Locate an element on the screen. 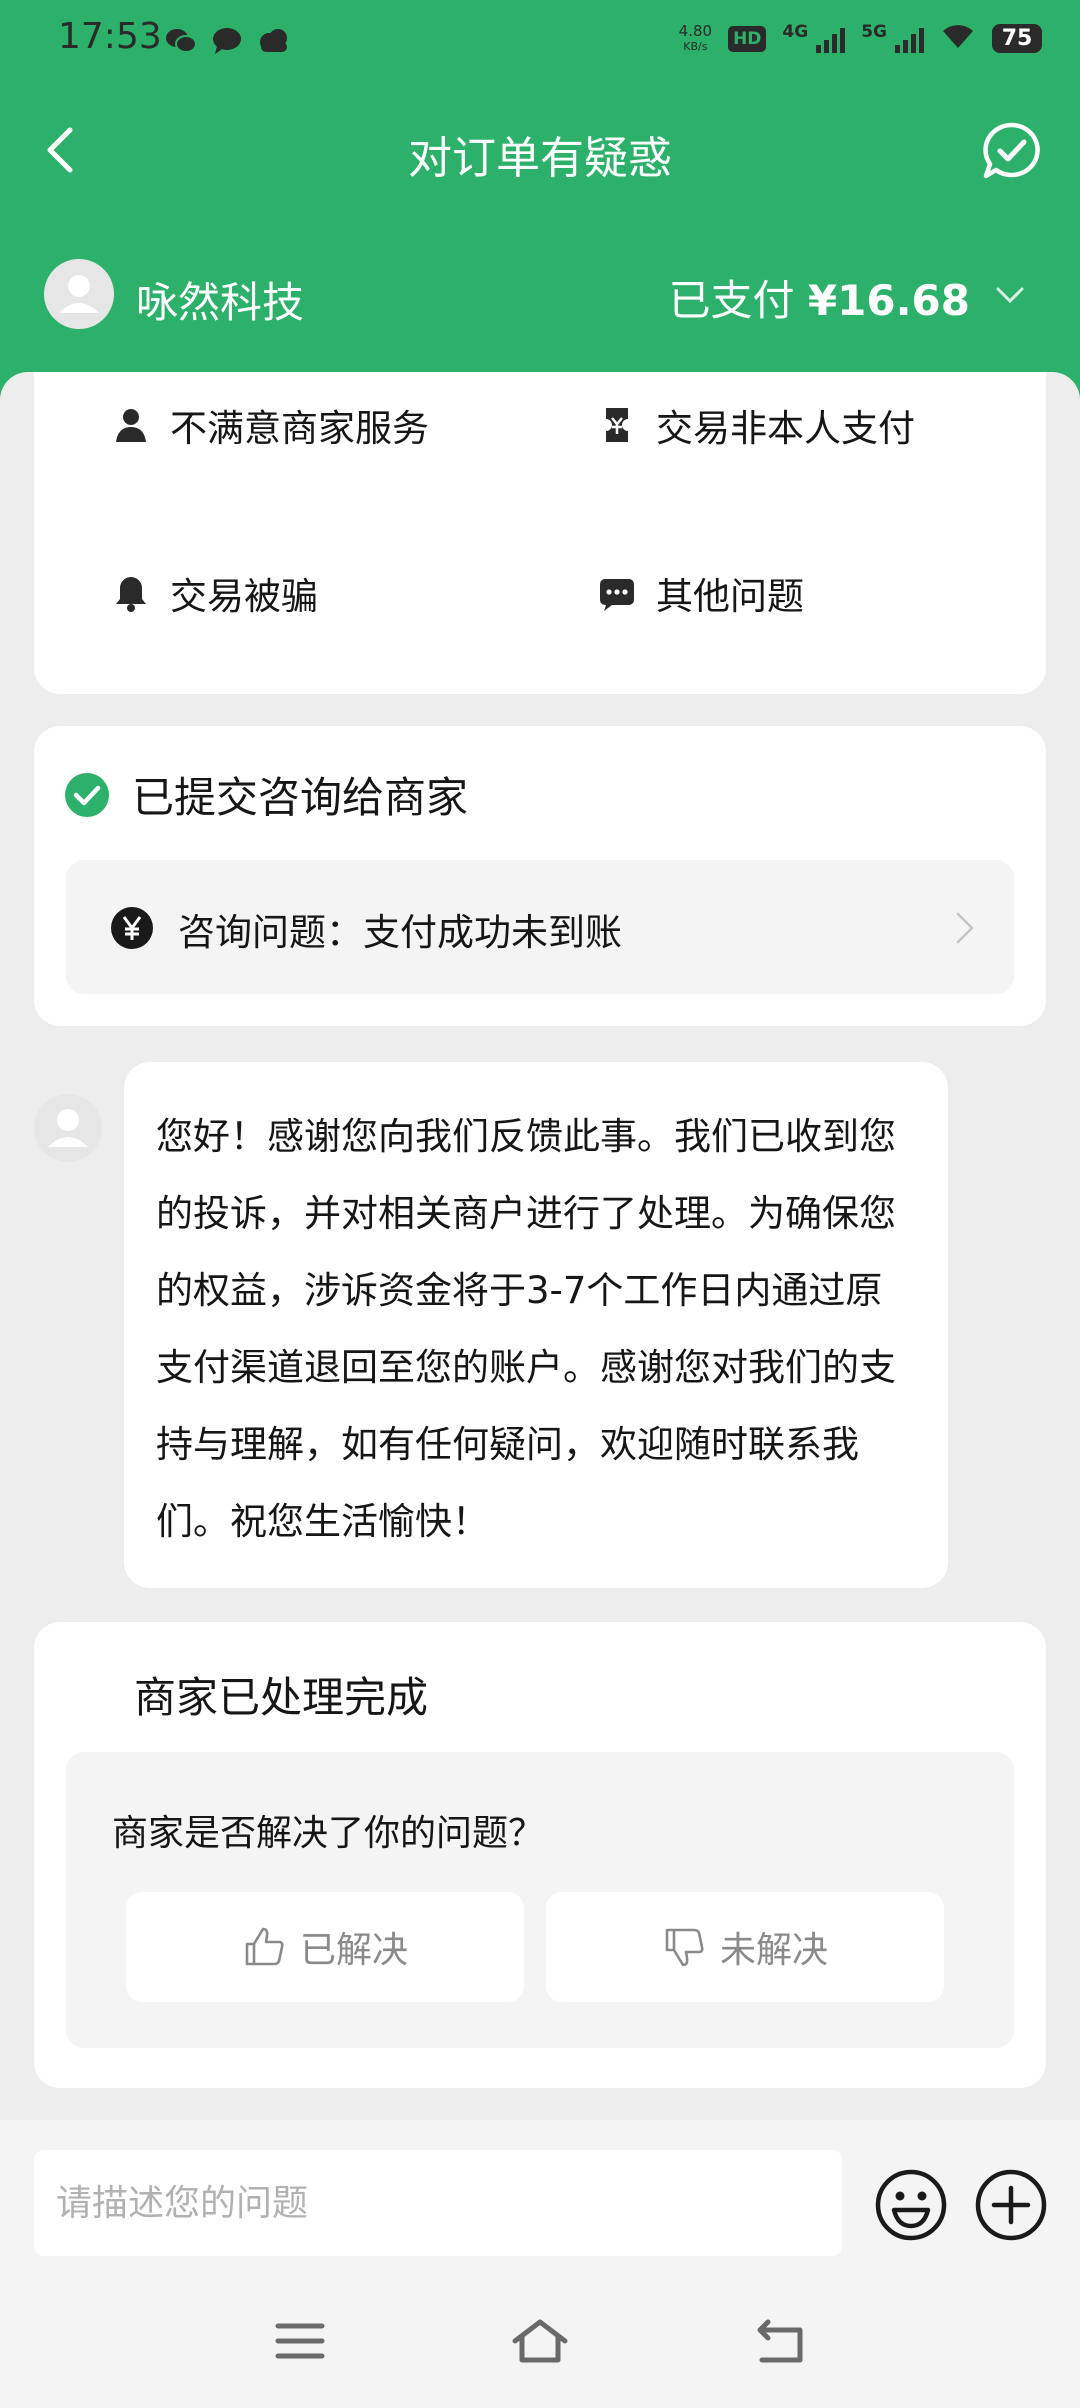  net-speed-unit: KB/s is located at coordinates (695, 46).